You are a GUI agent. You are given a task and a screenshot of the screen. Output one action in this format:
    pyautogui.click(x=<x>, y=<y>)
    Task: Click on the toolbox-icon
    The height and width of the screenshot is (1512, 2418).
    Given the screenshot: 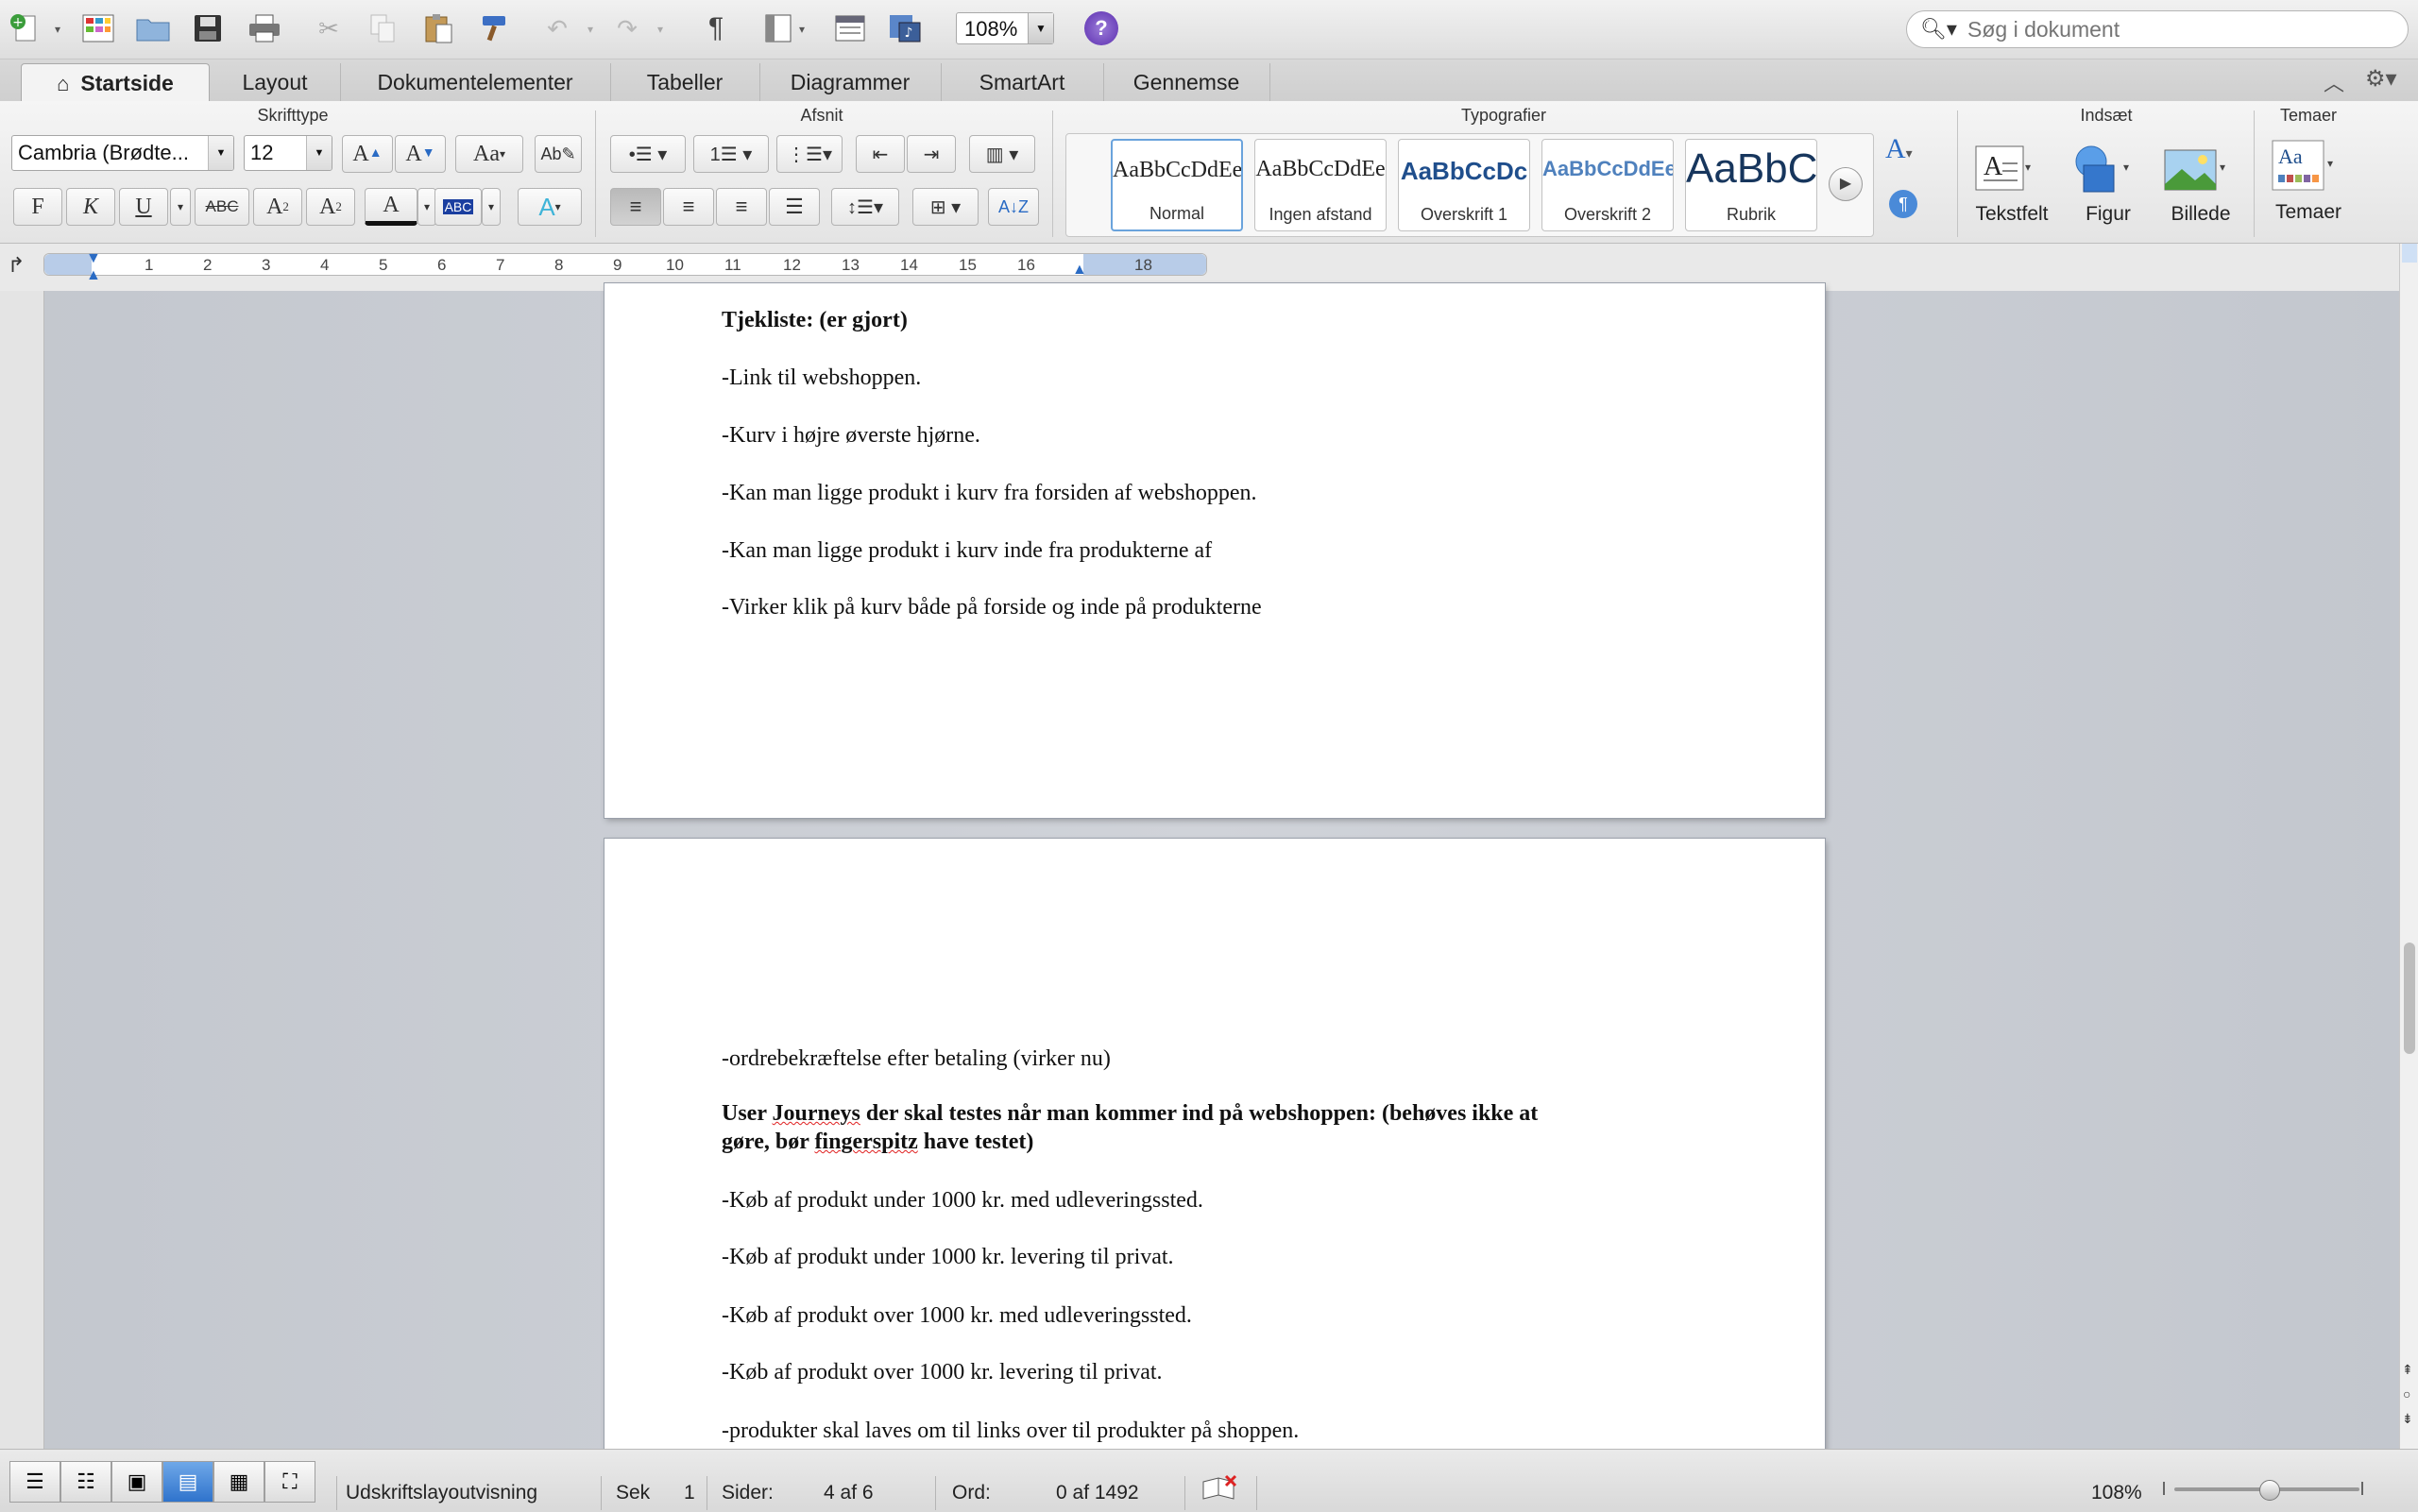 What is the action you would take?
    pyautogui.click(x=850, y=28)
    